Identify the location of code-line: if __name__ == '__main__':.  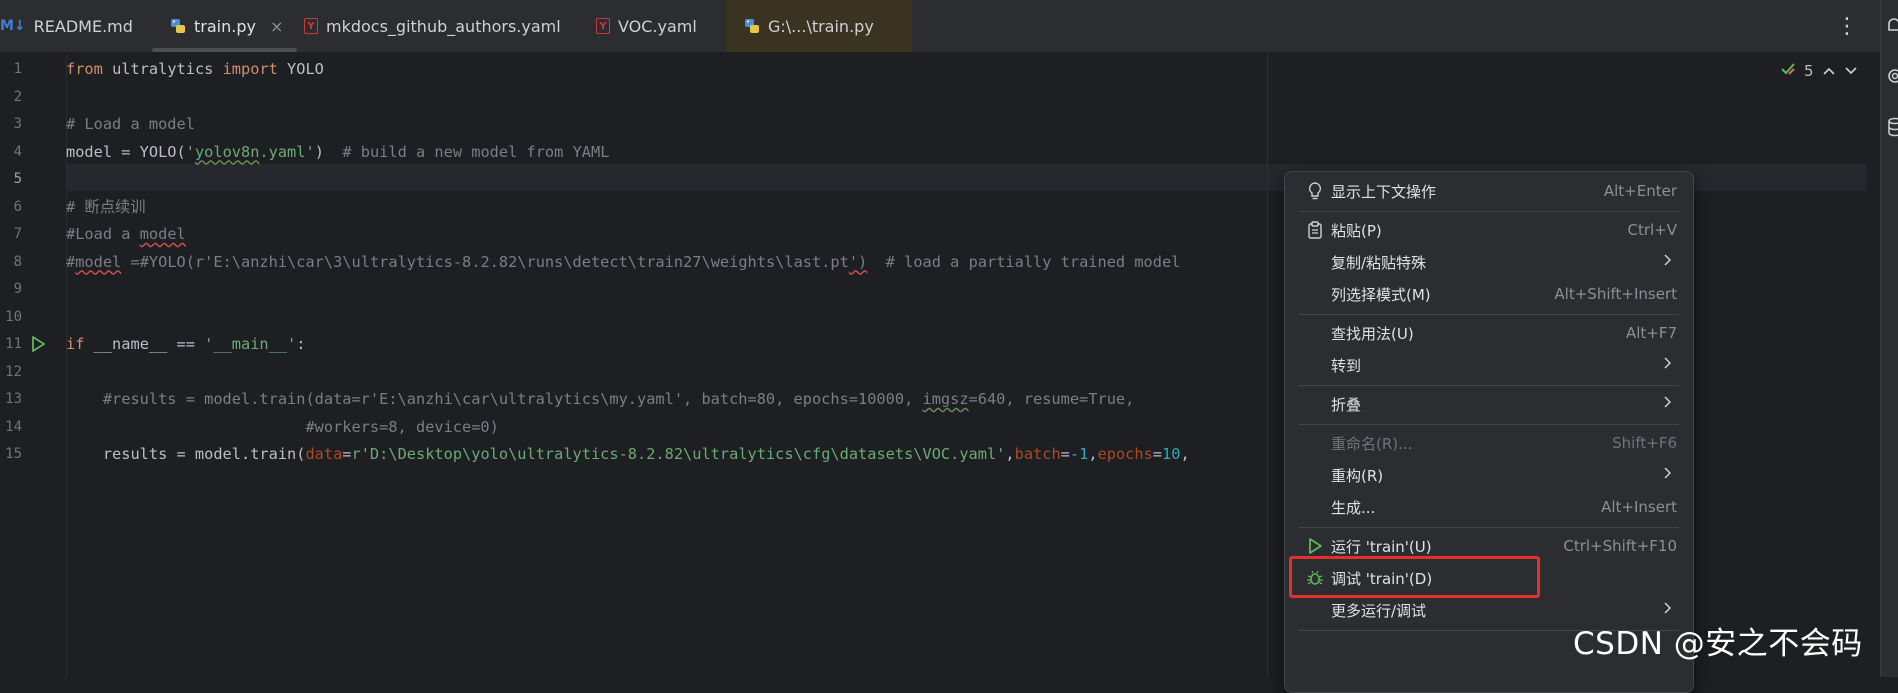
(185, 344).